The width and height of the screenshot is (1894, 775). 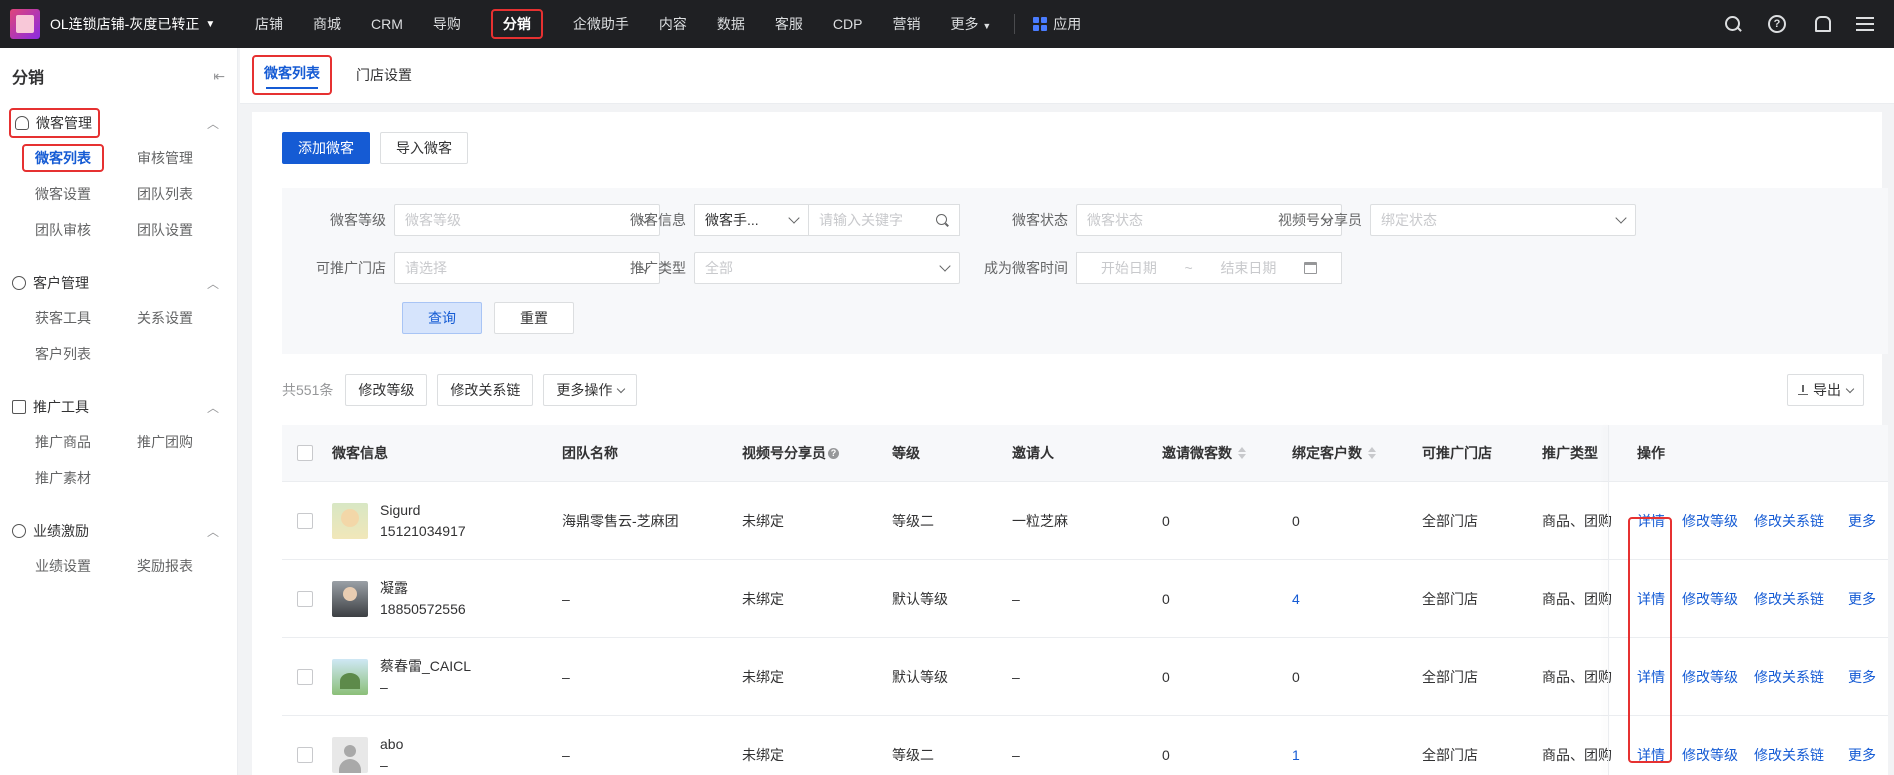 I want to click on tab-micro-list: 微客列表, so click(x=292, y=75).